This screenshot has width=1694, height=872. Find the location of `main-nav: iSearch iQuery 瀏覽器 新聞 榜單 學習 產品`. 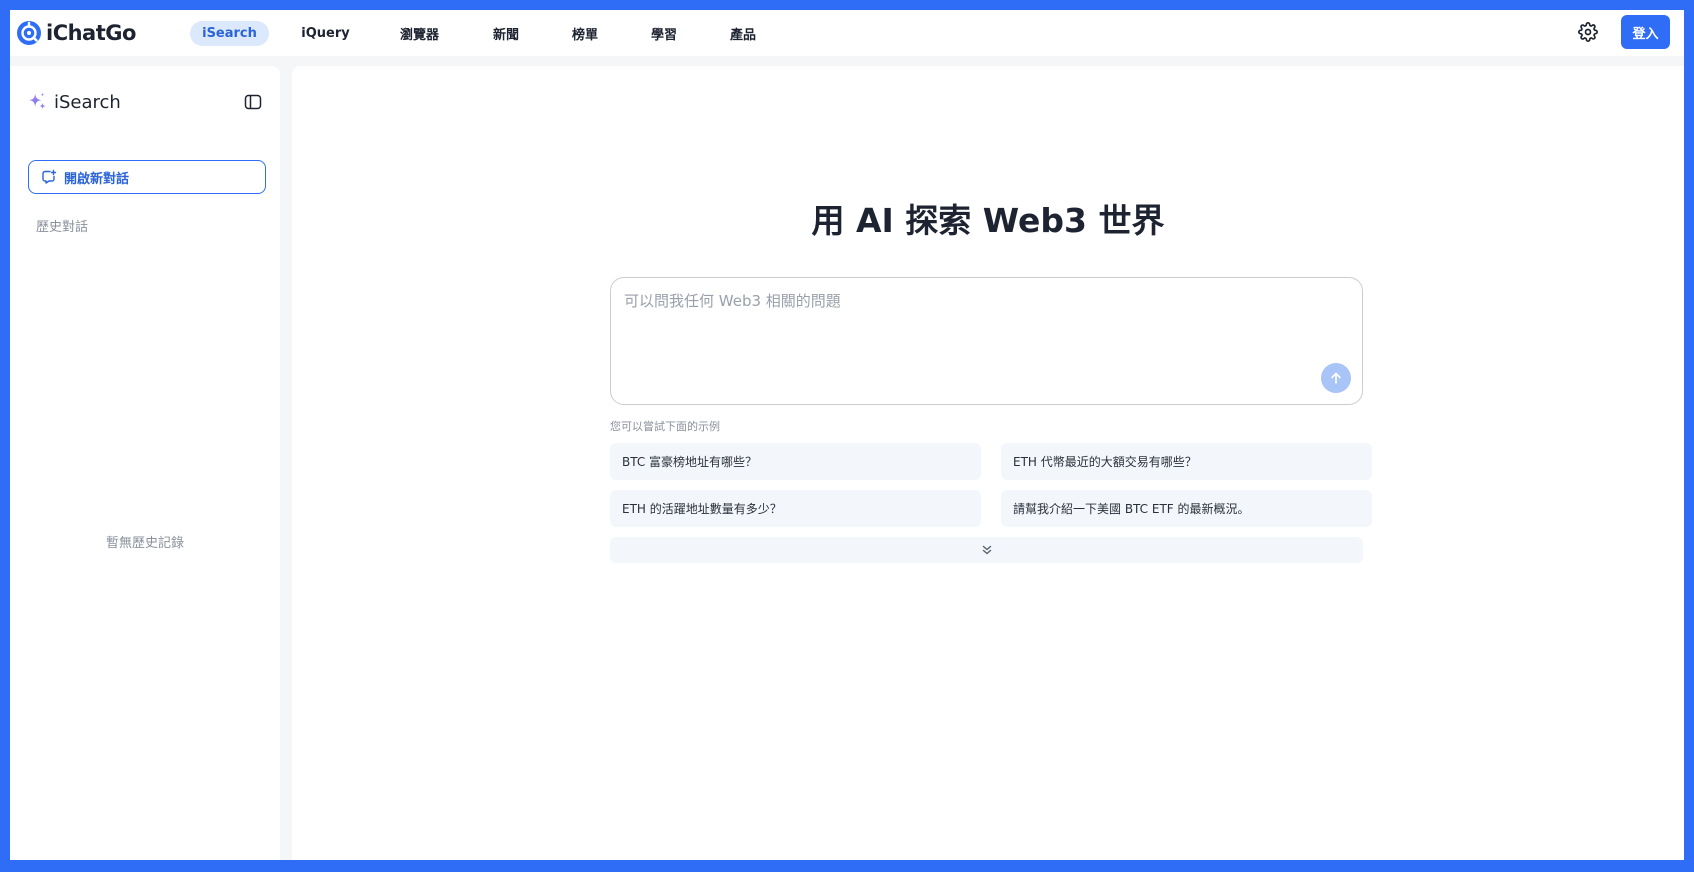

main-nav: iSearch iQuery 瀏覽器 新聞 榜單 學習 產品 is located at coordinates (491, 33).